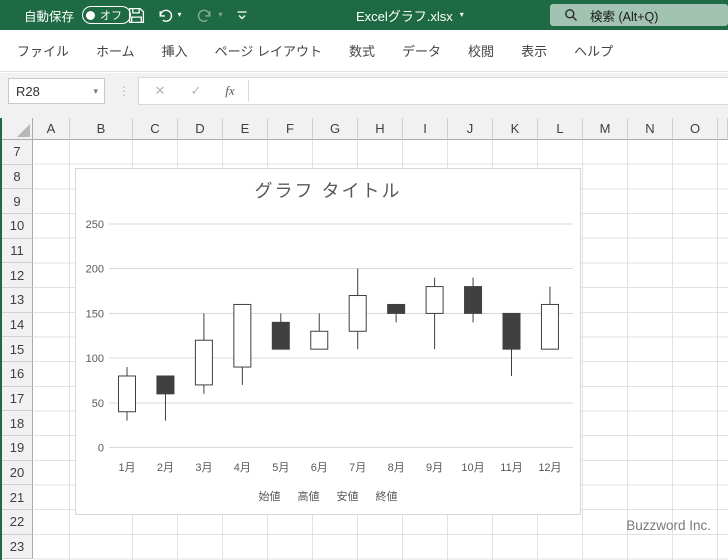 The width and height of the screenshot is (728, 560). I want to click on save-button, so click(136, 15).